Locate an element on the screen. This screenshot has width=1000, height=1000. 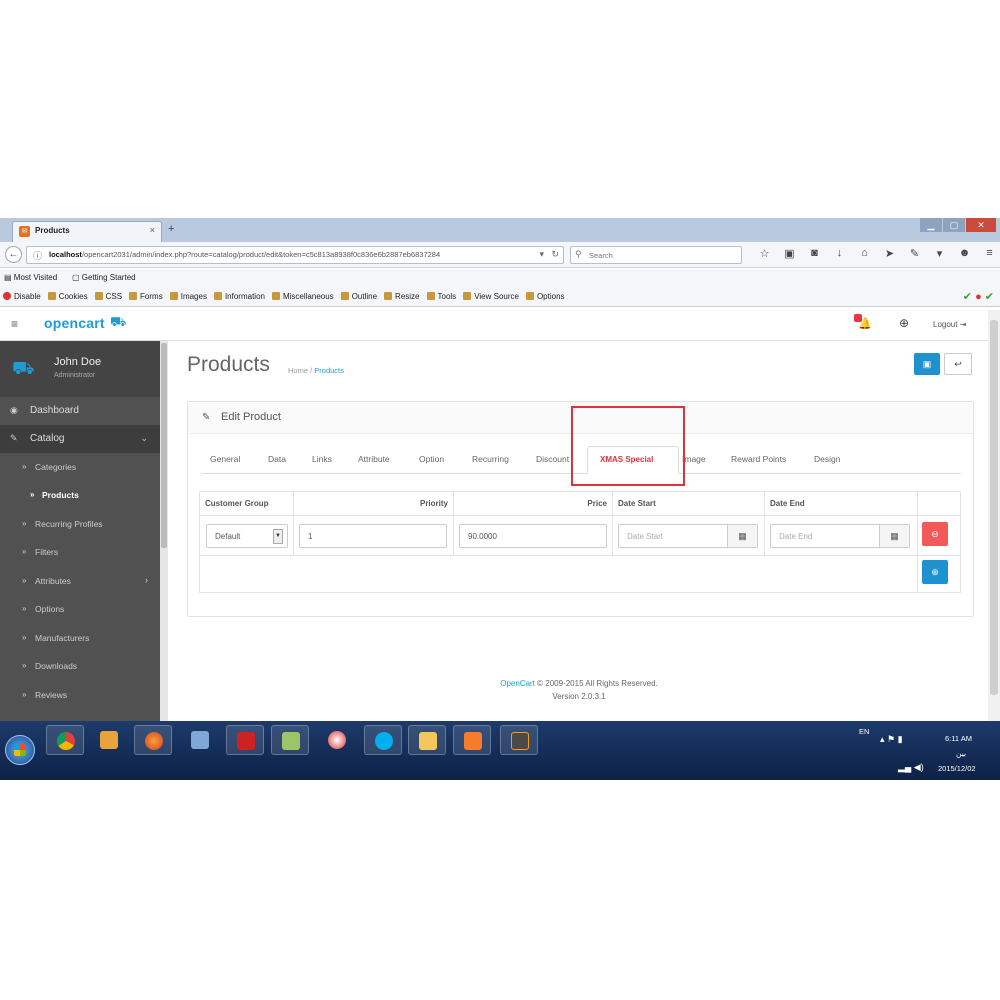
page-scroll-thumb is located at coordinates (994, 507).